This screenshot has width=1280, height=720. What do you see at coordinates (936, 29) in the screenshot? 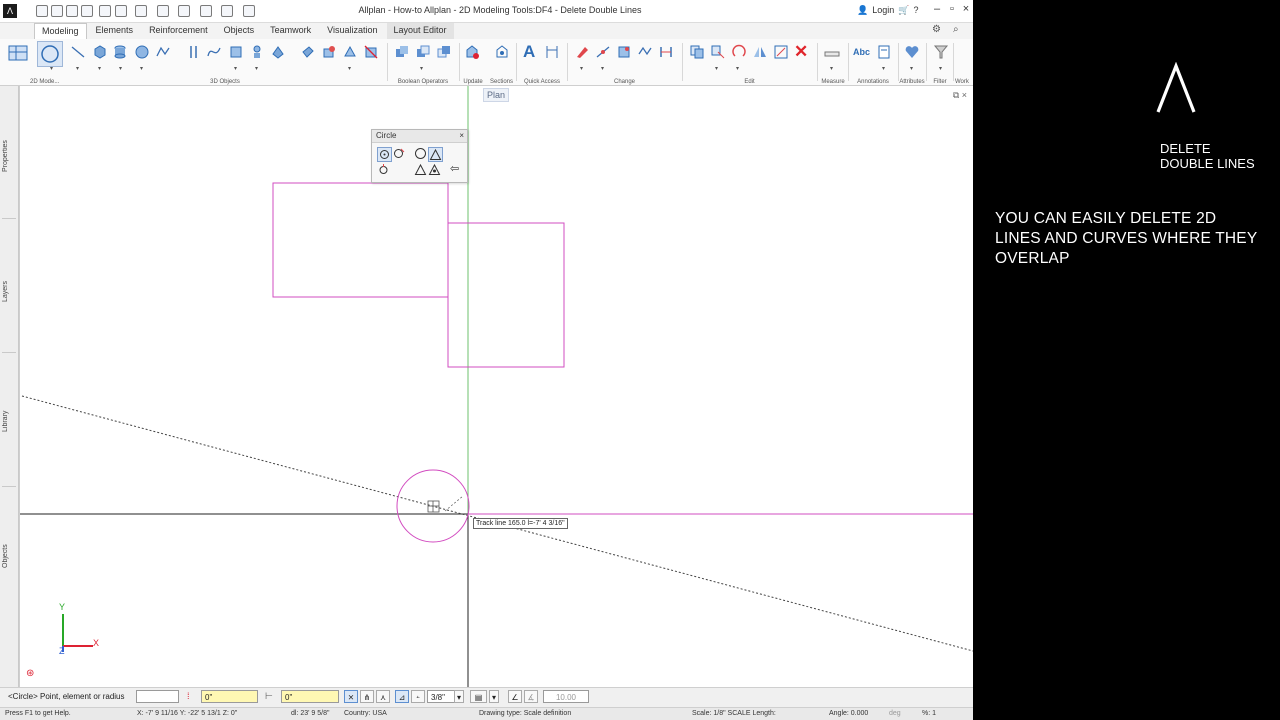
I see `options-gear-icon: ⚙` at bounding box center [936, 29].